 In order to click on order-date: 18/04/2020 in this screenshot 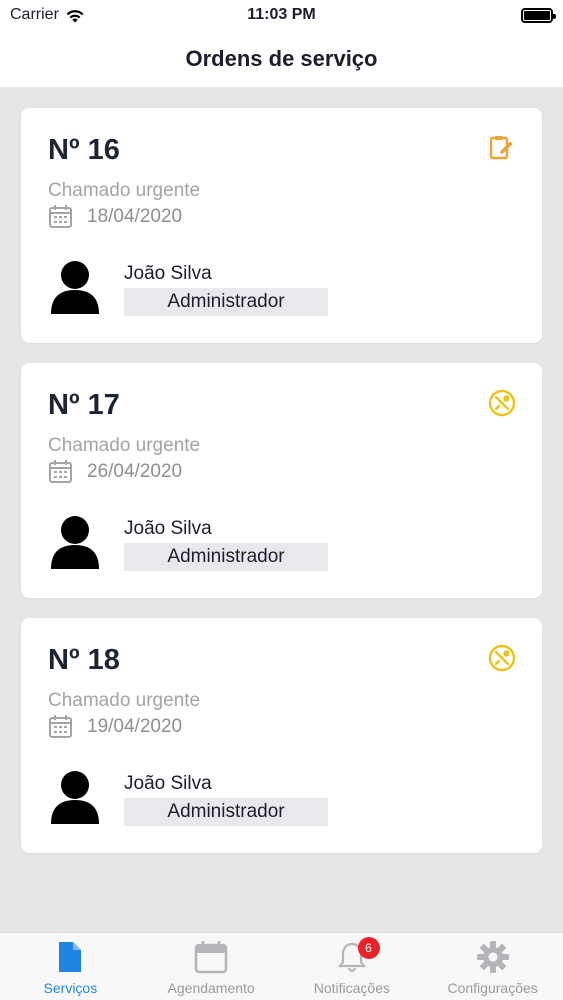, I will do `click(135, 216)`.